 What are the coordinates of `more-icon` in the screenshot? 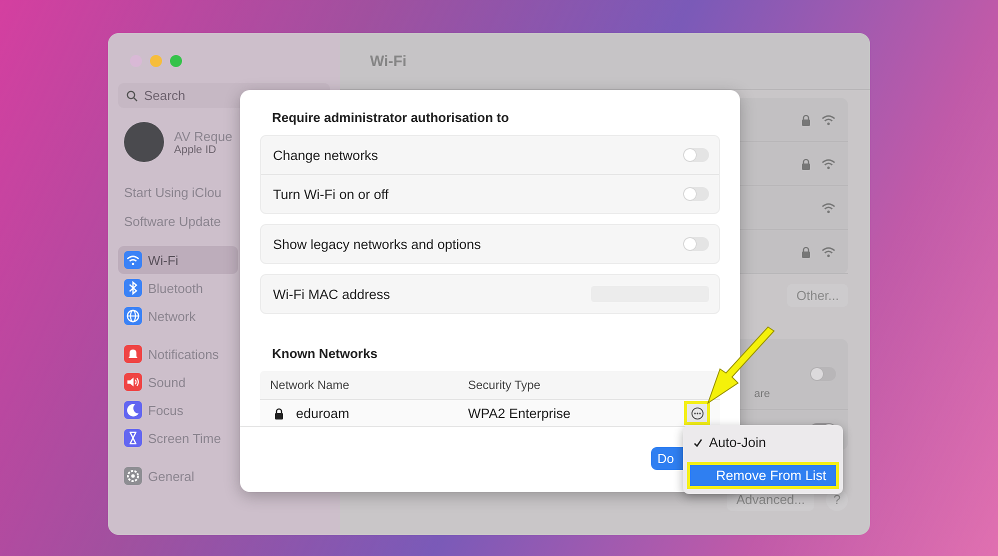 It's located at (697, 413).